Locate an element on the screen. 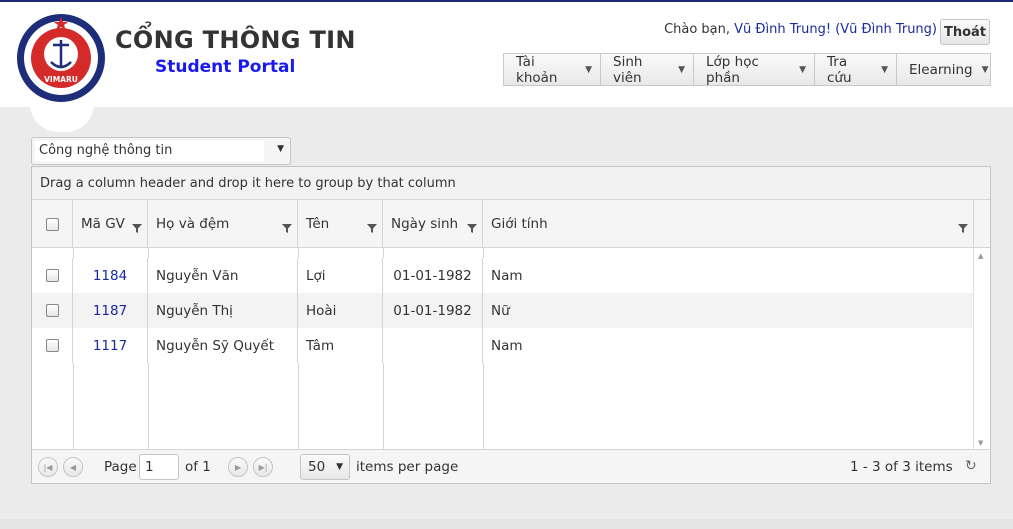  page-number-input: 1 is located at coordinates (159, 467).